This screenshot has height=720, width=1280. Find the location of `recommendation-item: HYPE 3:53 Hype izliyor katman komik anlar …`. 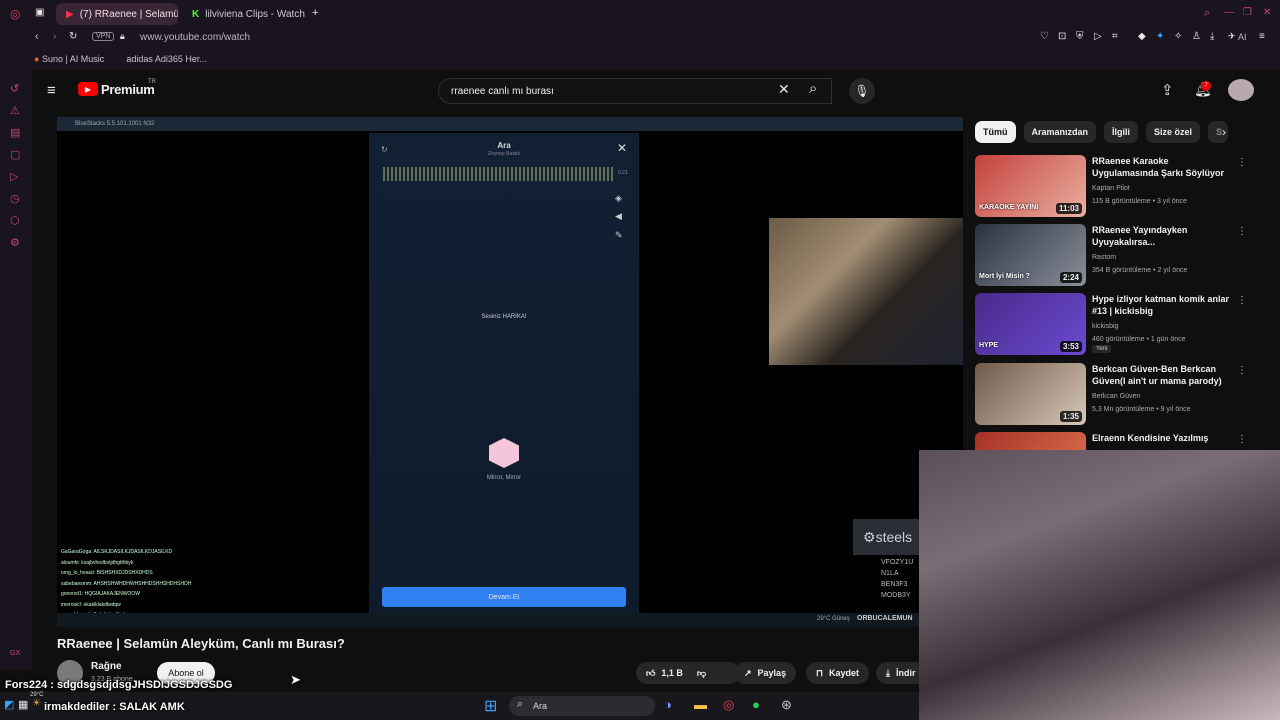

recommendation-item: HYPE 3:53 Hype izliyor katman komik anlar … is located at coordinates (1120, 325).